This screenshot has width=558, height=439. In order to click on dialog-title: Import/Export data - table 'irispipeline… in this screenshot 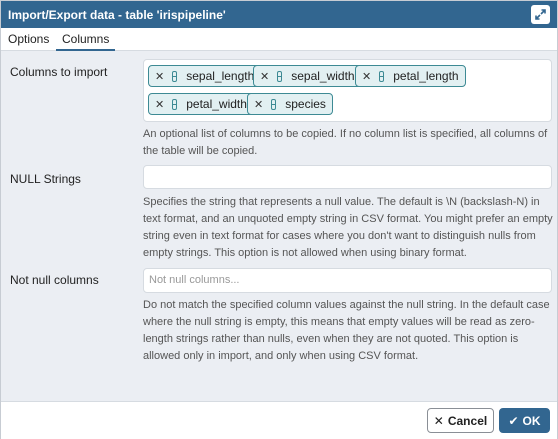, I will do `click(117, 14)`.